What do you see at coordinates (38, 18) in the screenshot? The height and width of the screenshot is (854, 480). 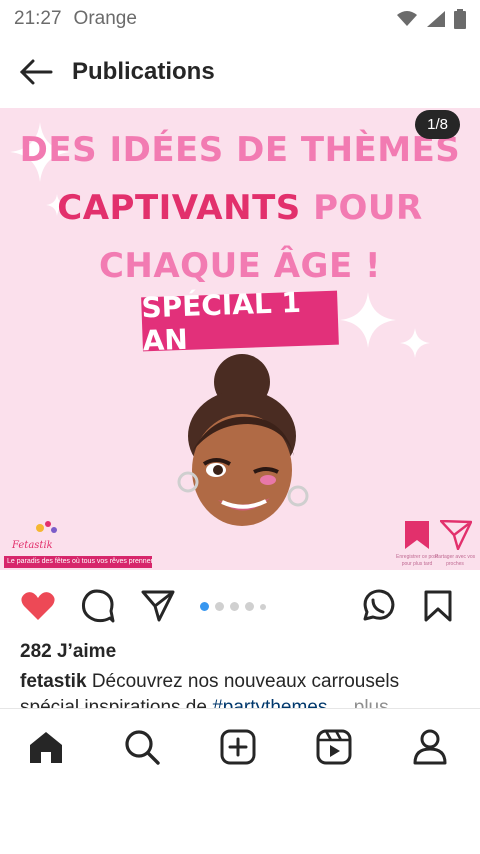 I see `status-time: 21:27` at bounding box center [38, 18].